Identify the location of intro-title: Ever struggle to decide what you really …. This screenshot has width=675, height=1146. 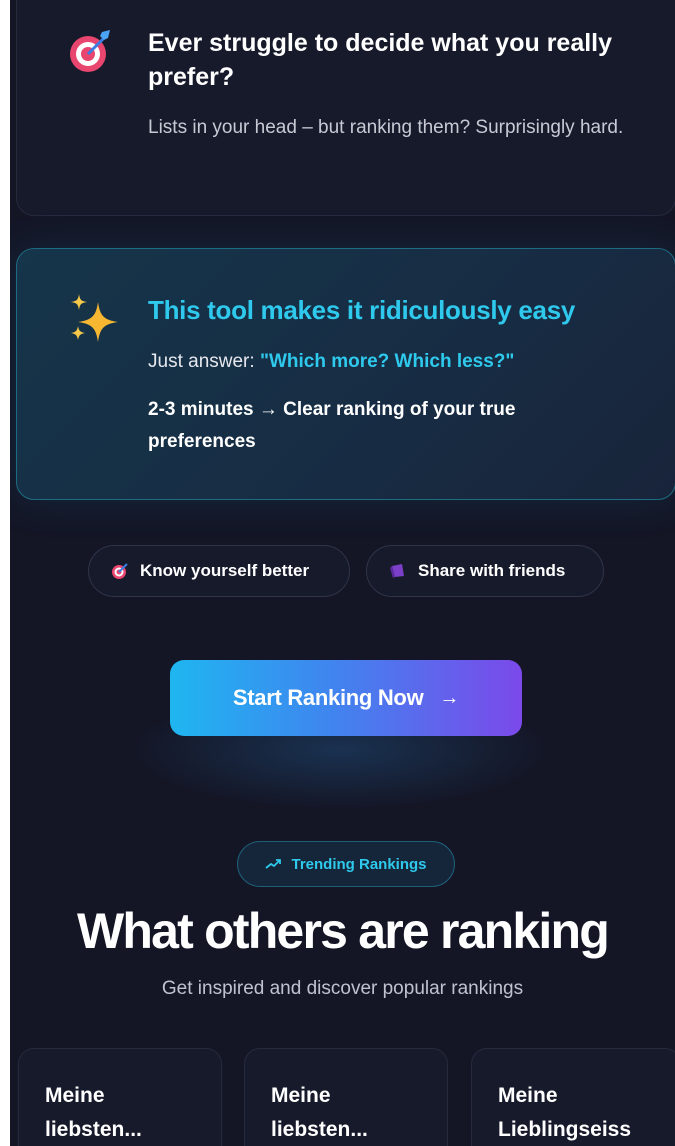
(380, 60).